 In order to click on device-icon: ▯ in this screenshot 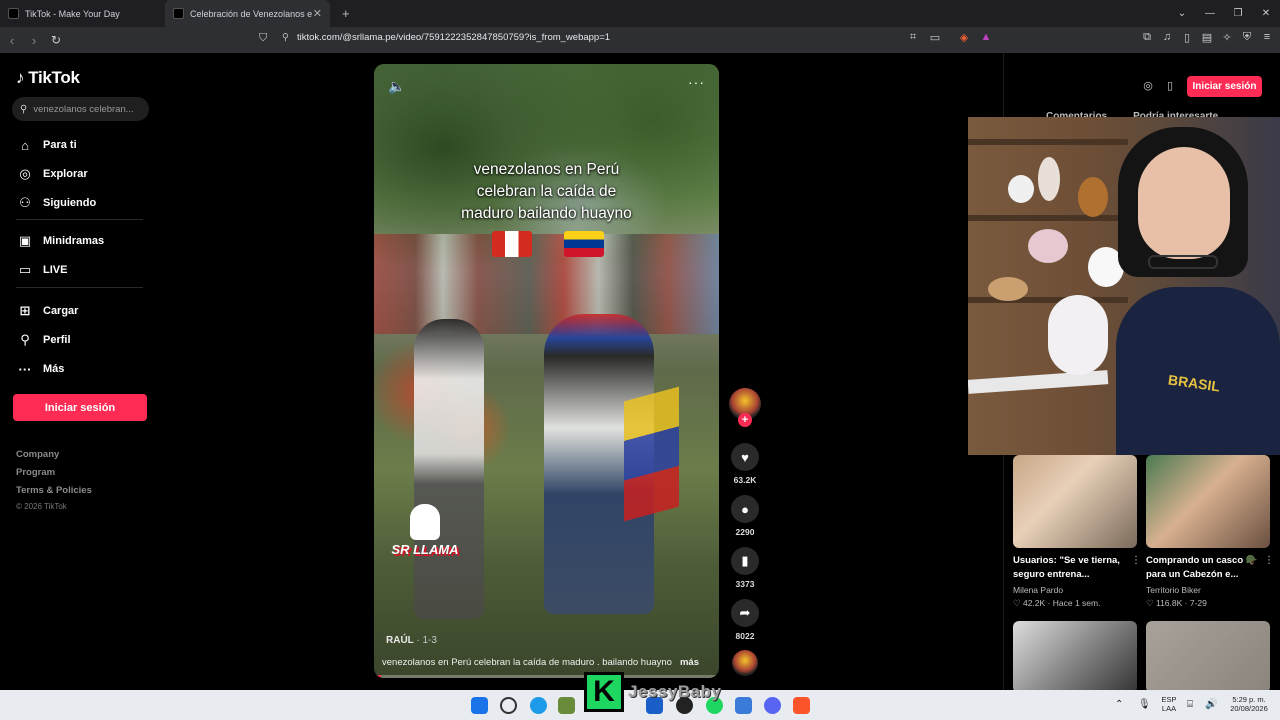, I will do `click(1170, 85)`.